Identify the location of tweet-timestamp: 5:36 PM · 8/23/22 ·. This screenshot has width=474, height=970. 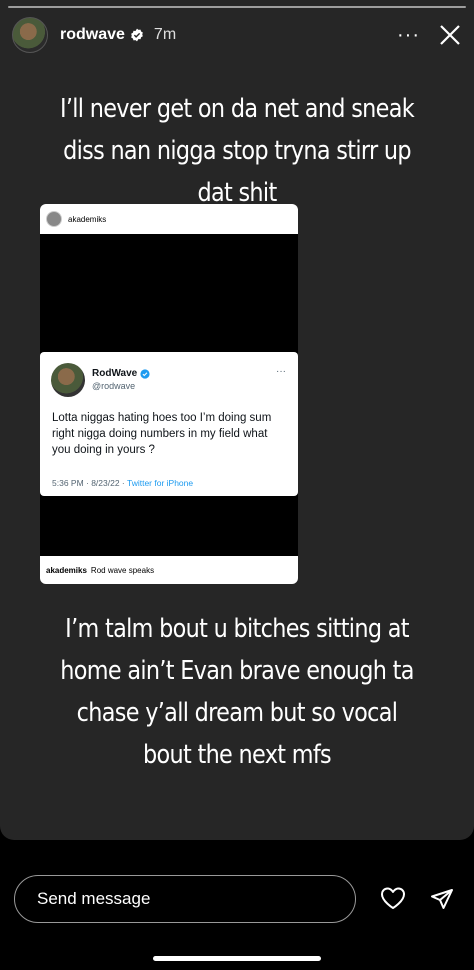
(89, 483).